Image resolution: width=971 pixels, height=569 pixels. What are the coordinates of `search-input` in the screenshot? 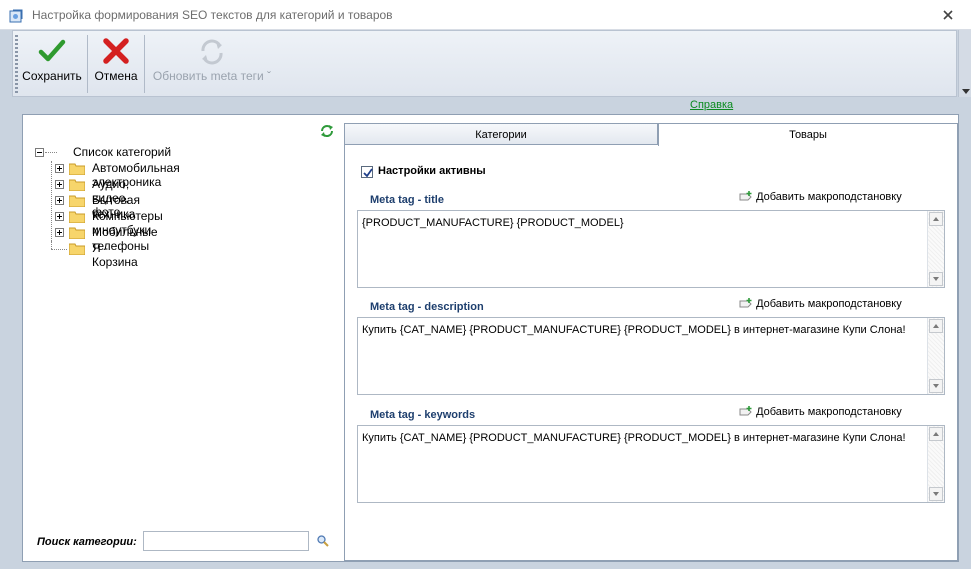 It's located at (226, 541).